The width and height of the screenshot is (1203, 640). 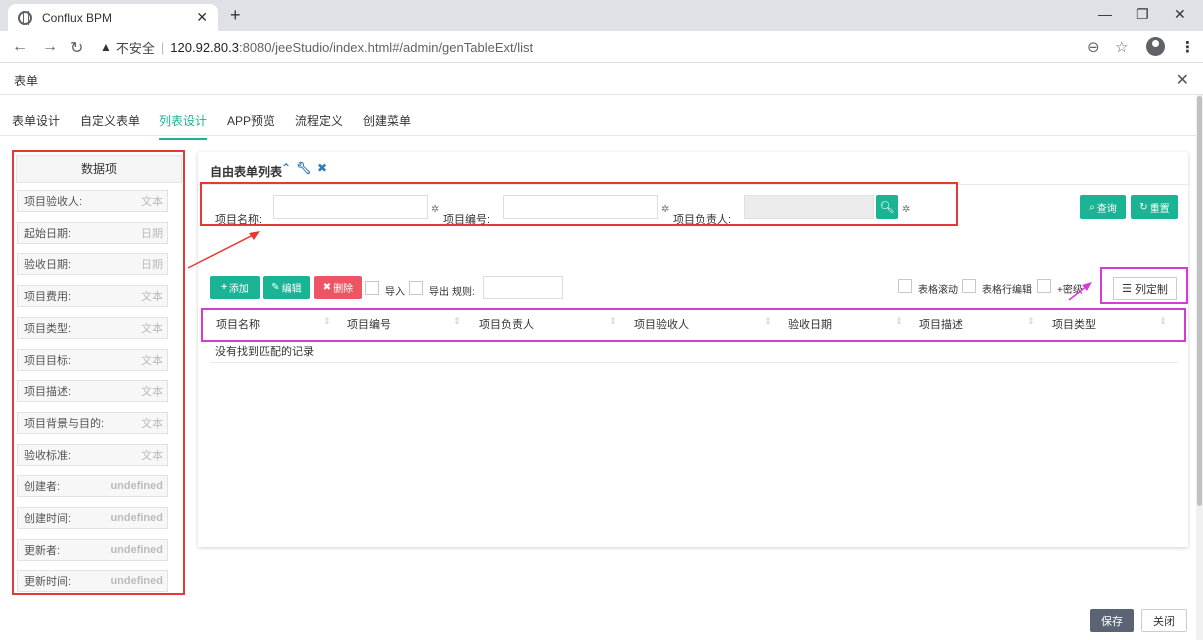 I want to click on tab-list-design: 列表设计, so click(x=183, y=126).